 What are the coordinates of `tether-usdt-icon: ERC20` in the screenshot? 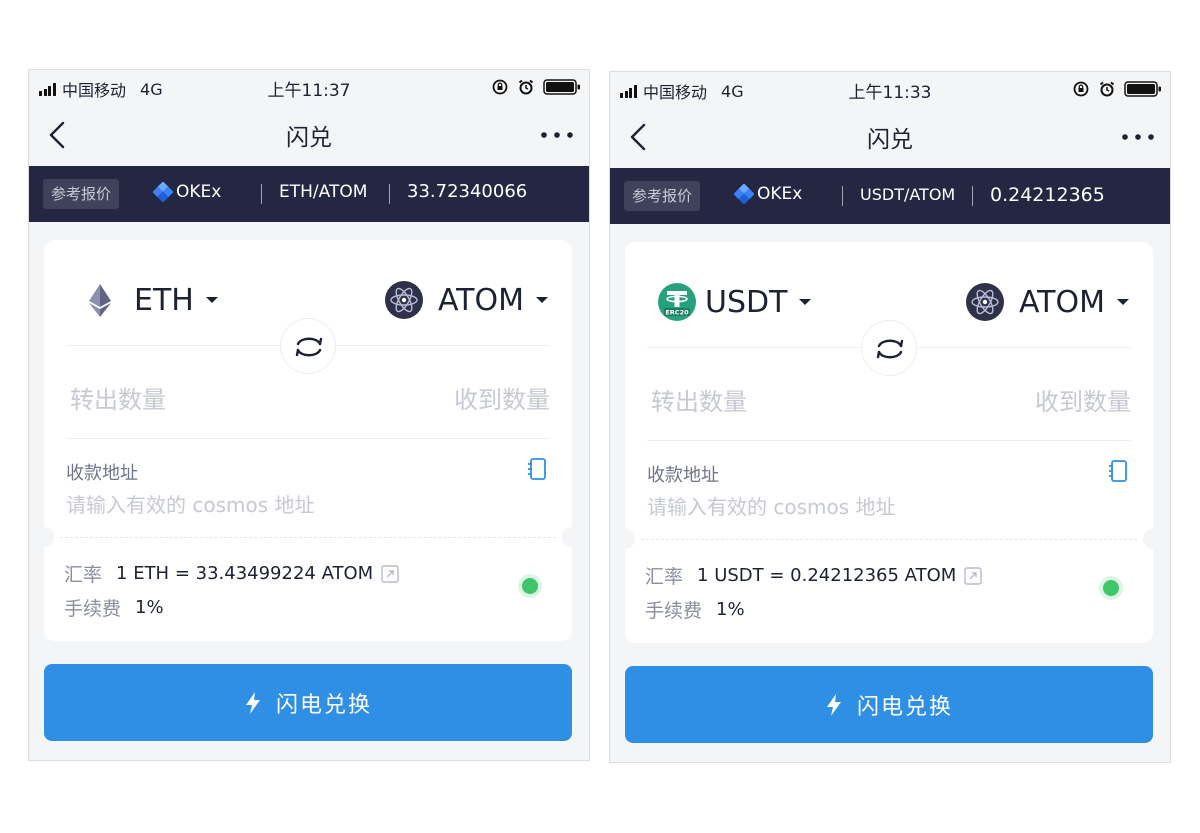 It's located at (677, 302).